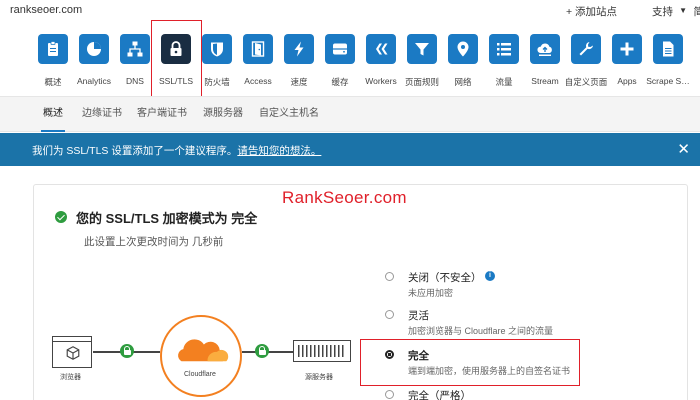 The width and height of the screenshot is (700, 400). I want to click on announcement-banner: 我们为 SSL/TLS 设置添加了一个建议程序。请告知您的想法。 ✕, so click(350, 149).